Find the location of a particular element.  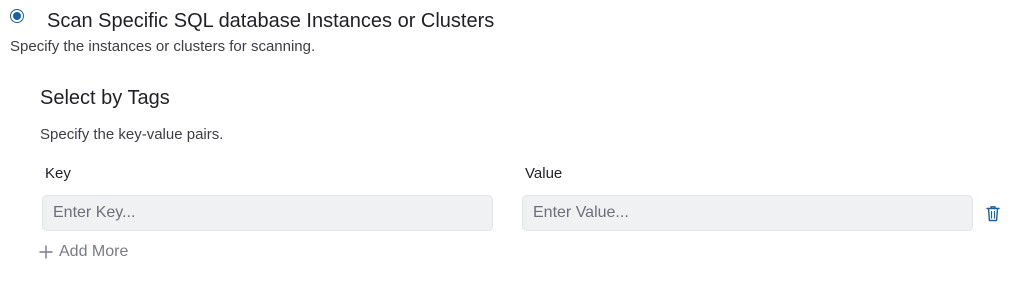

scan-specific-radio is located at coordinates (17, 16).